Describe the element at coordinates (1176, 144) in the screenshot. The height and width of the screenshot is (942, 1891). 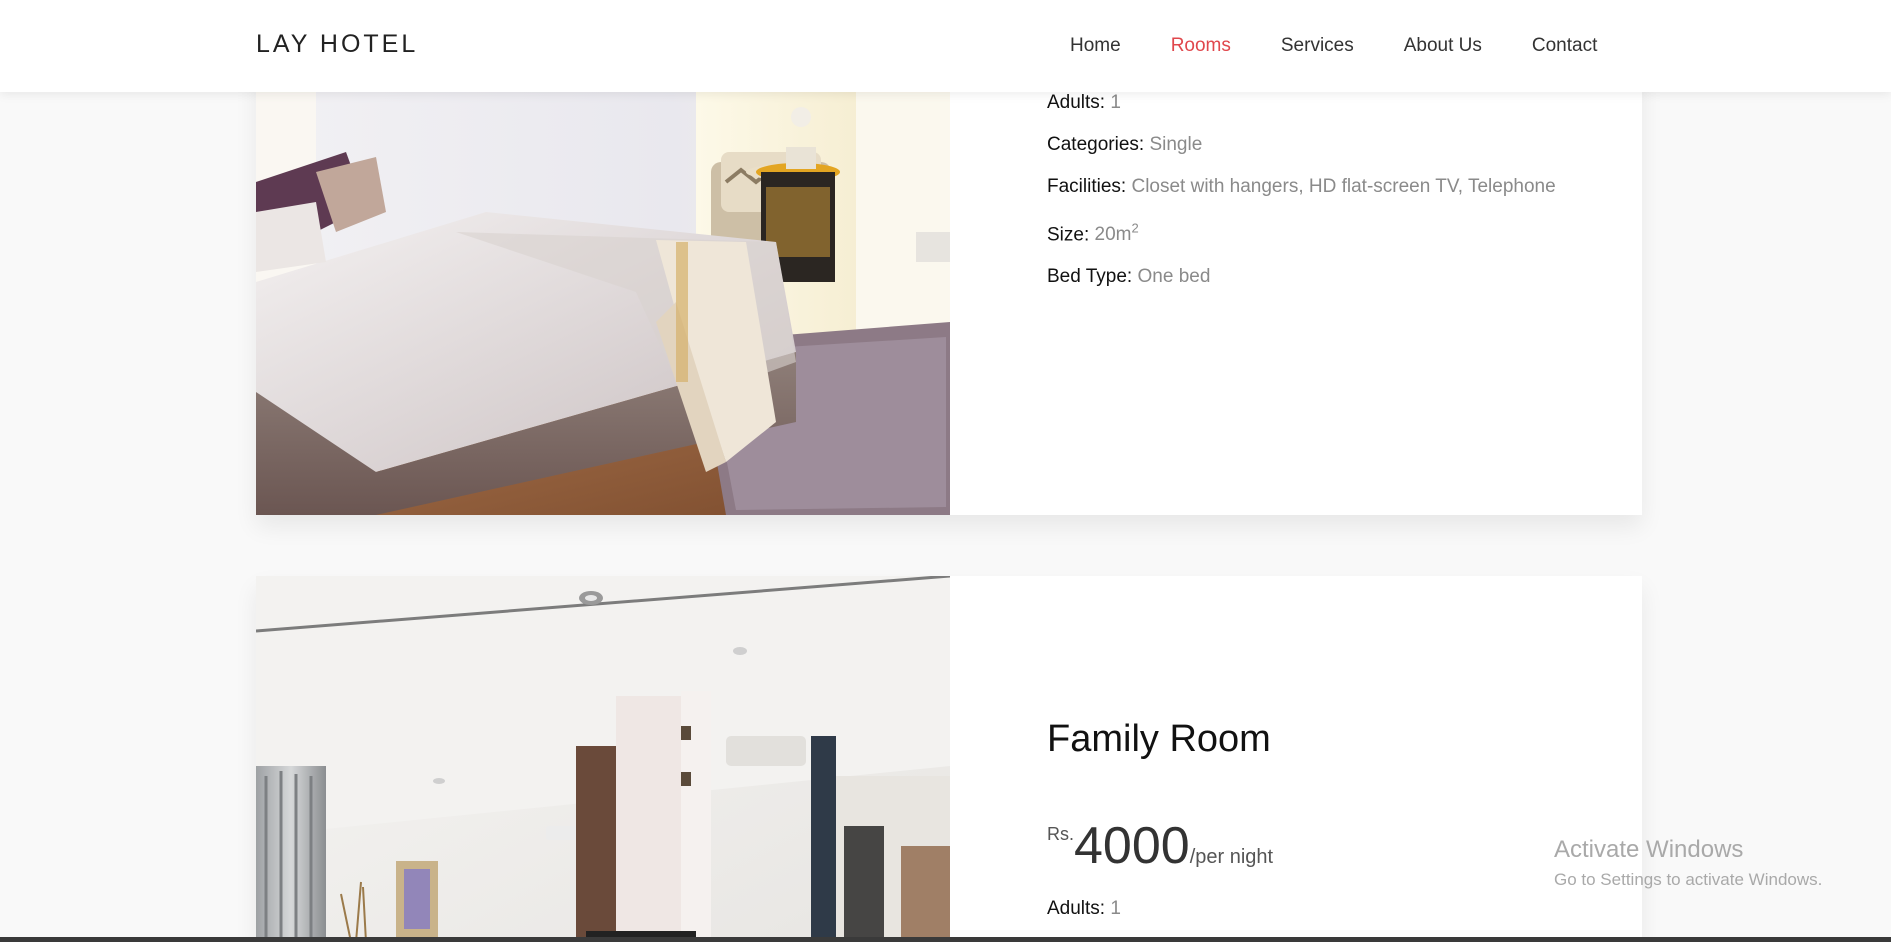
I see `categories-value: Single` at that location.